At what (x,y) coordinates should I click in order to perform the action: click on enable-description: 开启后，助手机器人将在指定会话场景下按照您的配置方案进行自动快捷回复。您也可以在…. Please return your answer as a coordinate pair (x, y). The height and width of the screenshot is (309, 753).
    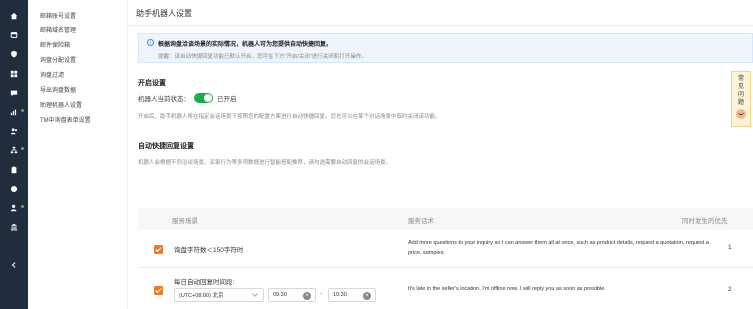
    Looking at the image, I should click on (289, 117).